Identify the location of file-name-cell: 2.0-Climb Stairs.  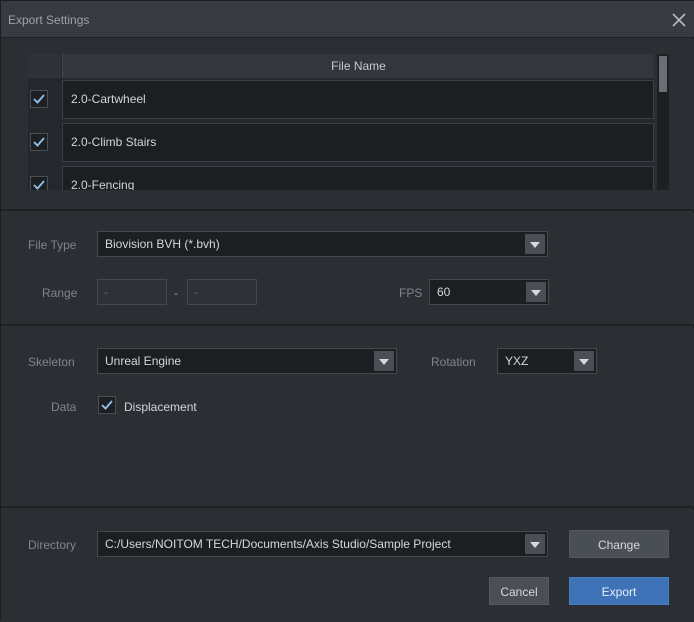
(358, 142).